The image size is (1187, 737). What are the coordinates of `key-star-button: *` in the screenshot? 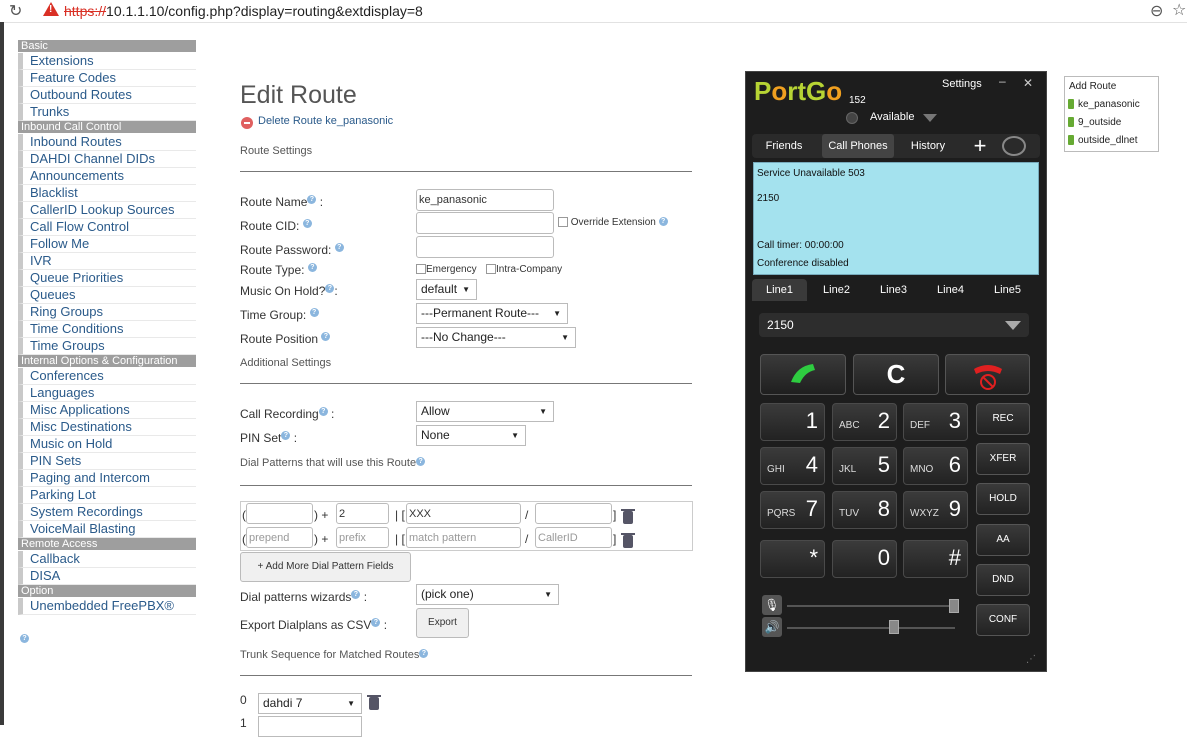 It's located at (792, 559).